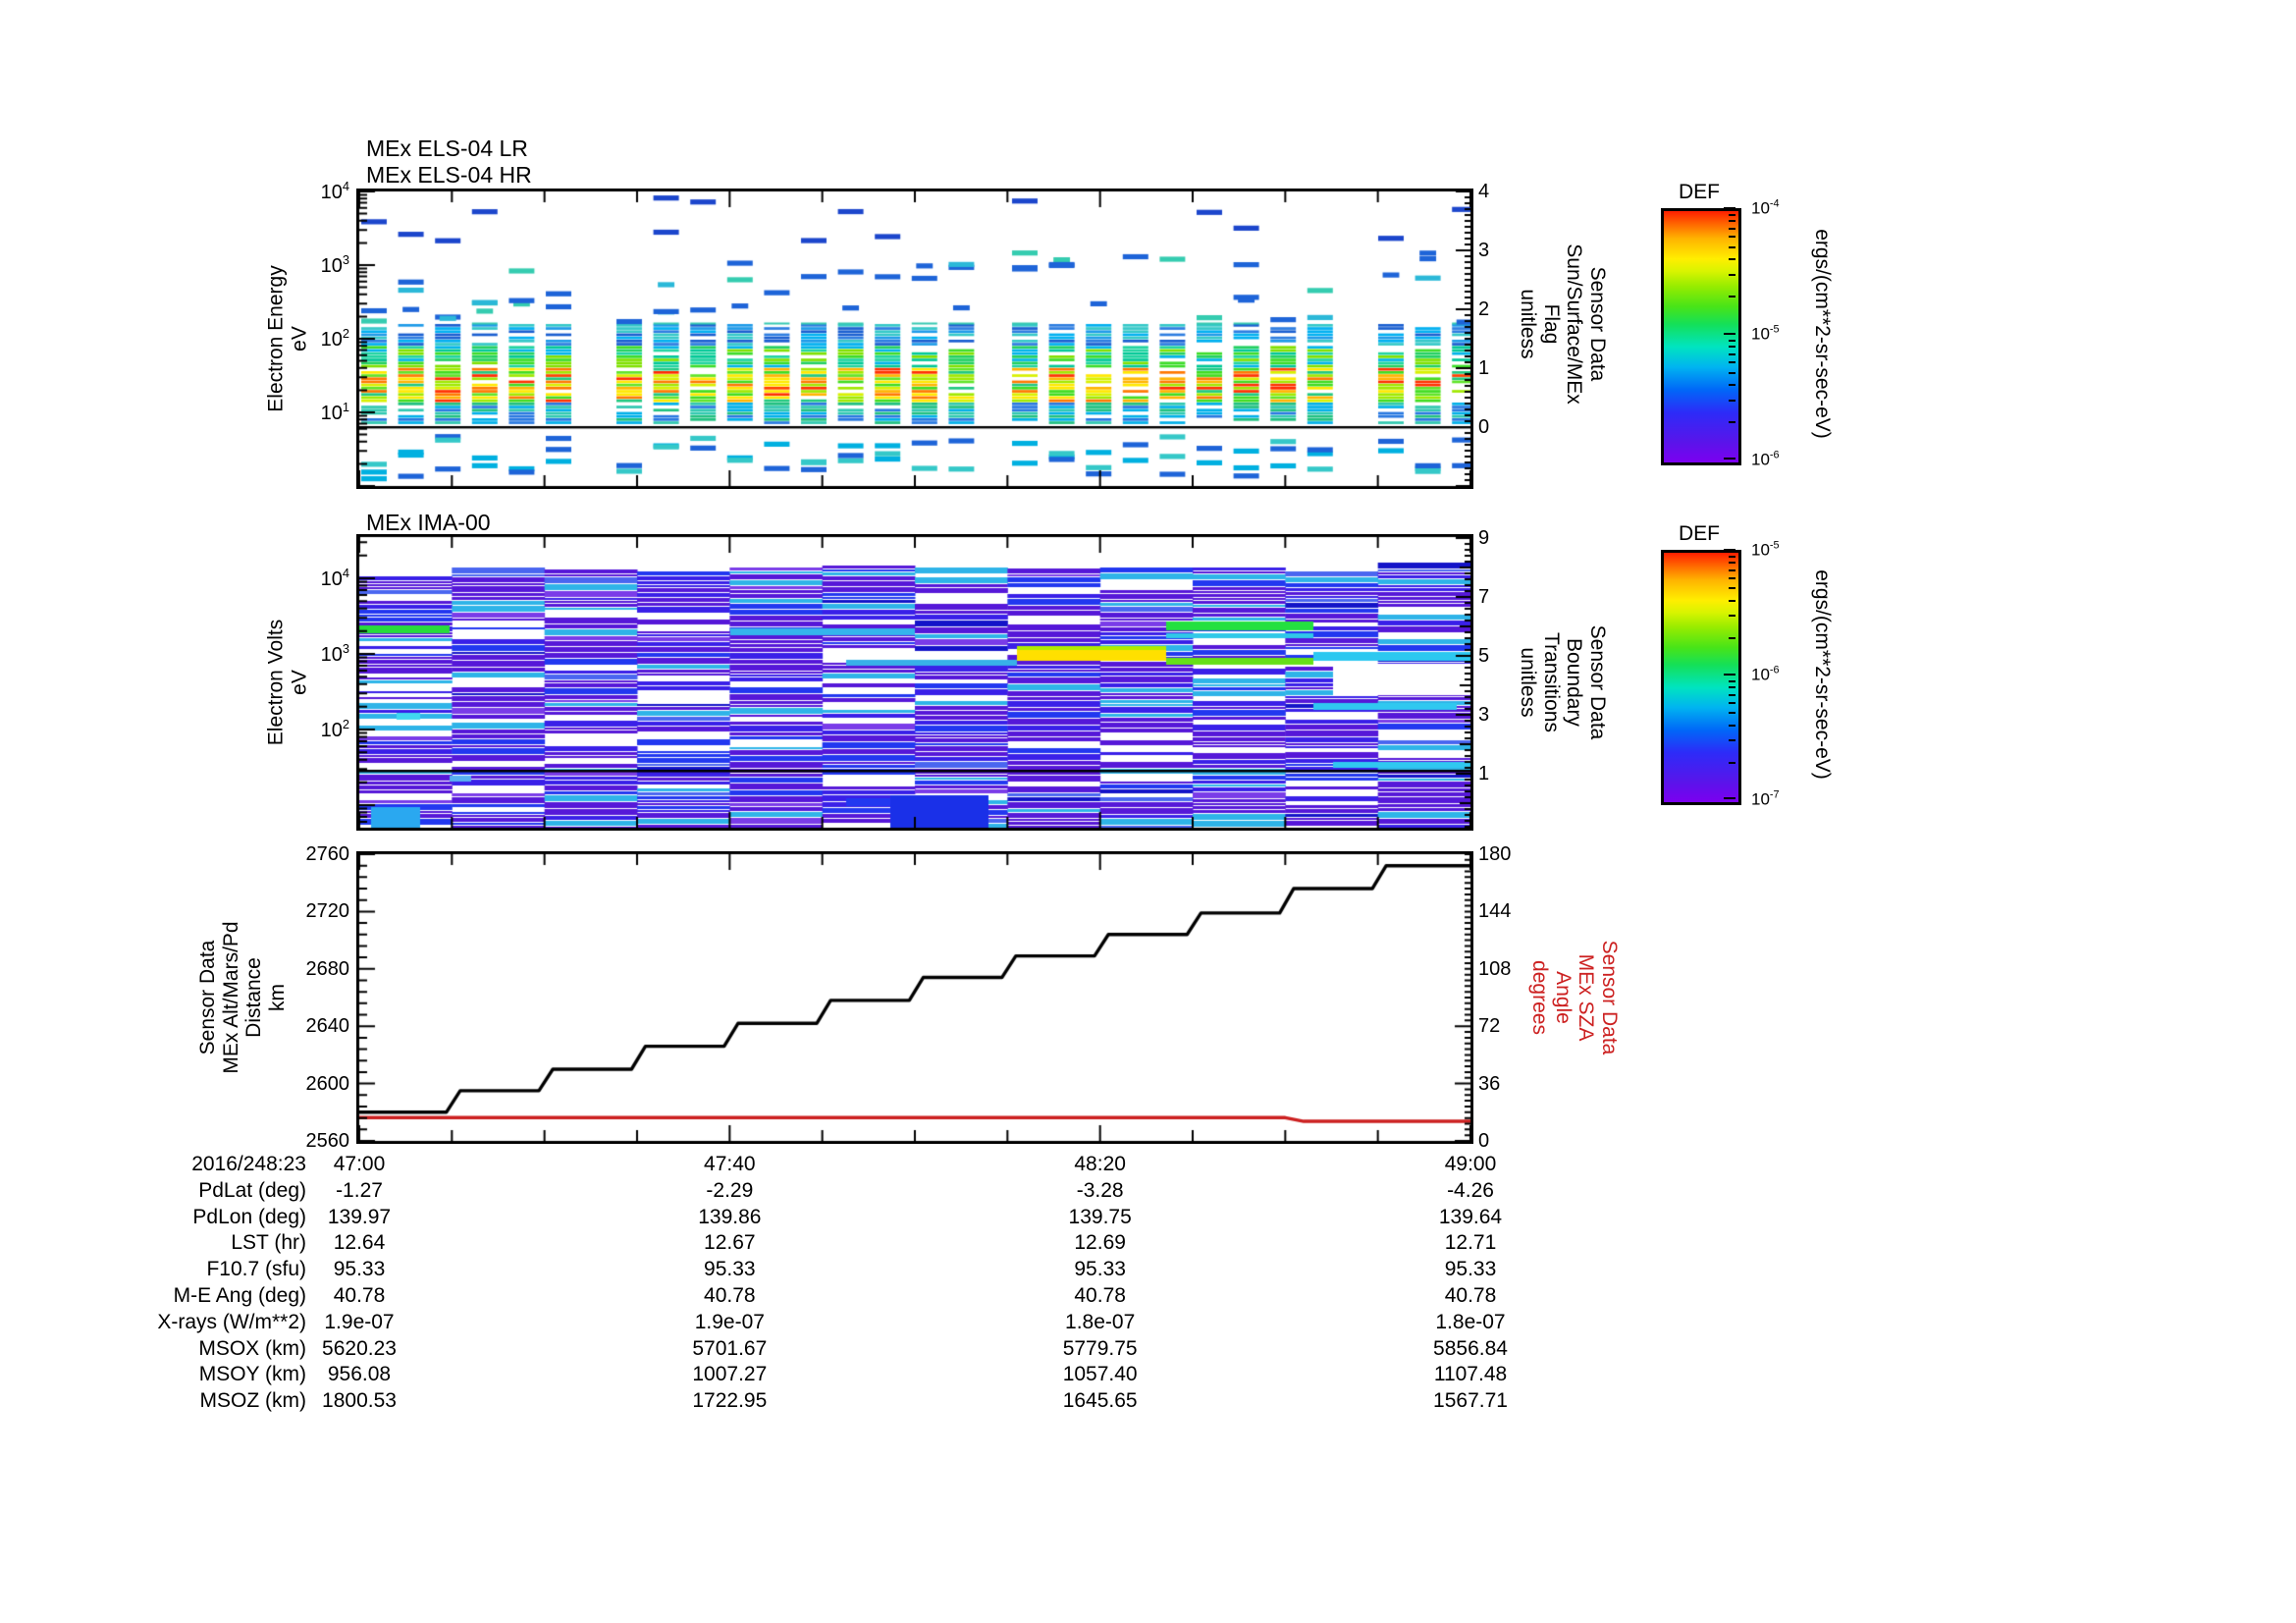 This screenshot has width=2296, height=1623. Describe the element at coordinates (299, 682) in the screenshot. I see `ima-y-axis-label-line: eV` at that location.